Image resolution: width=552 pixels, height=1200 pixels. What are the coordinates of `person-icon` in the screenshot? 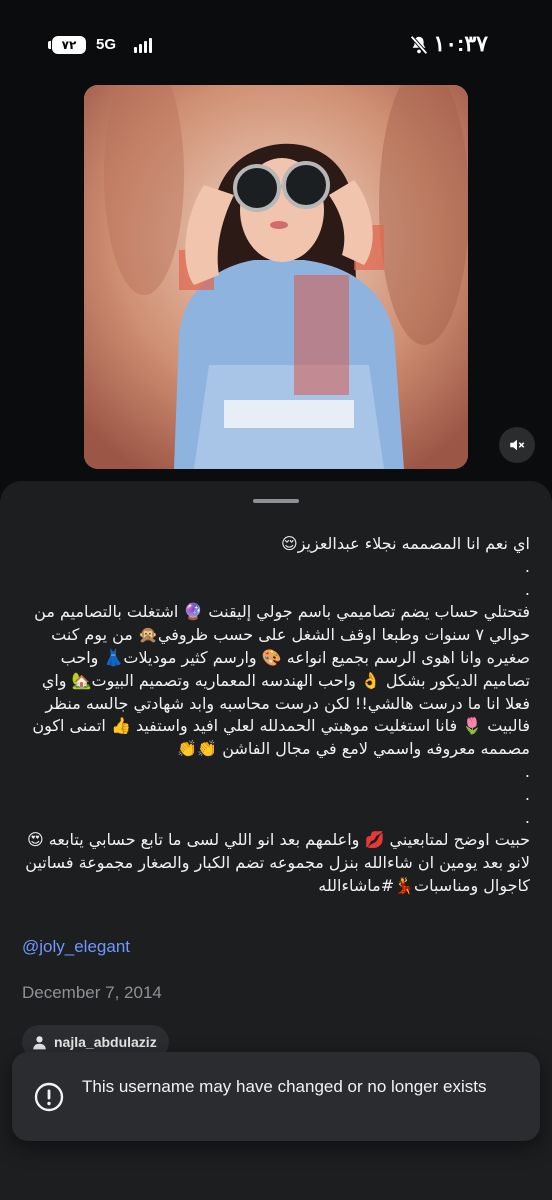 It's located at (39, 1042).